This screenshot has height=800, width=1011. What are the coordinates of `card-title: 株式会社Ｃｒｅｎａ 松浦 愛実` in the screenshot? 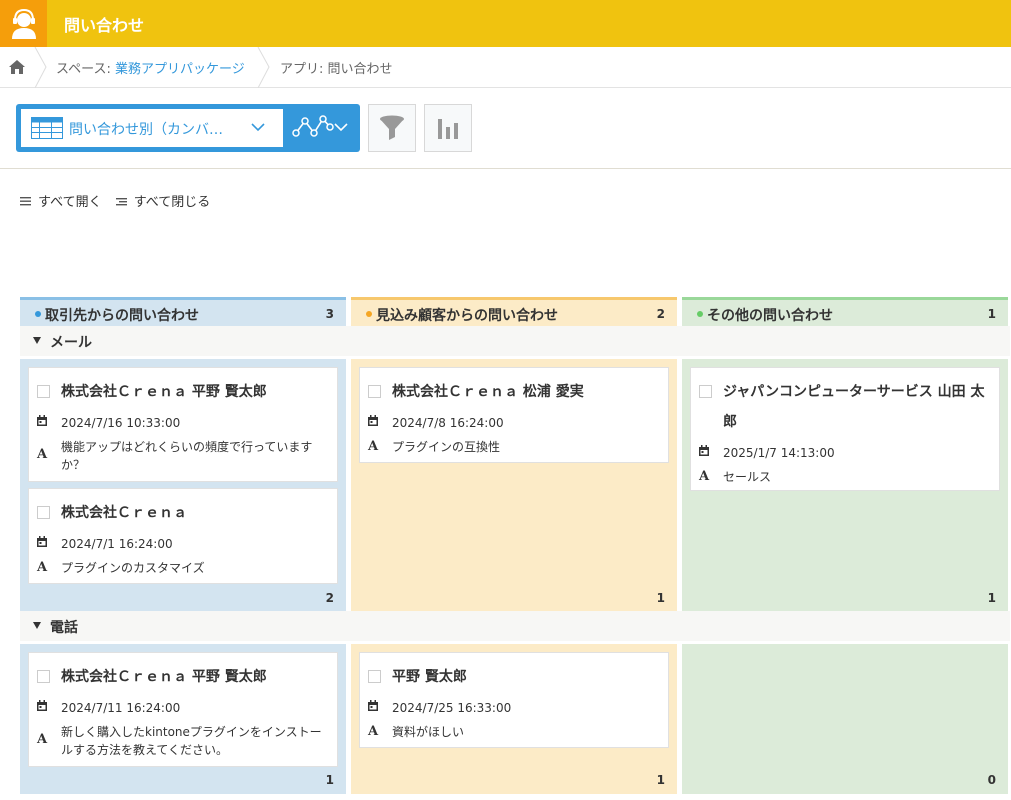 It's located at (526, 392).